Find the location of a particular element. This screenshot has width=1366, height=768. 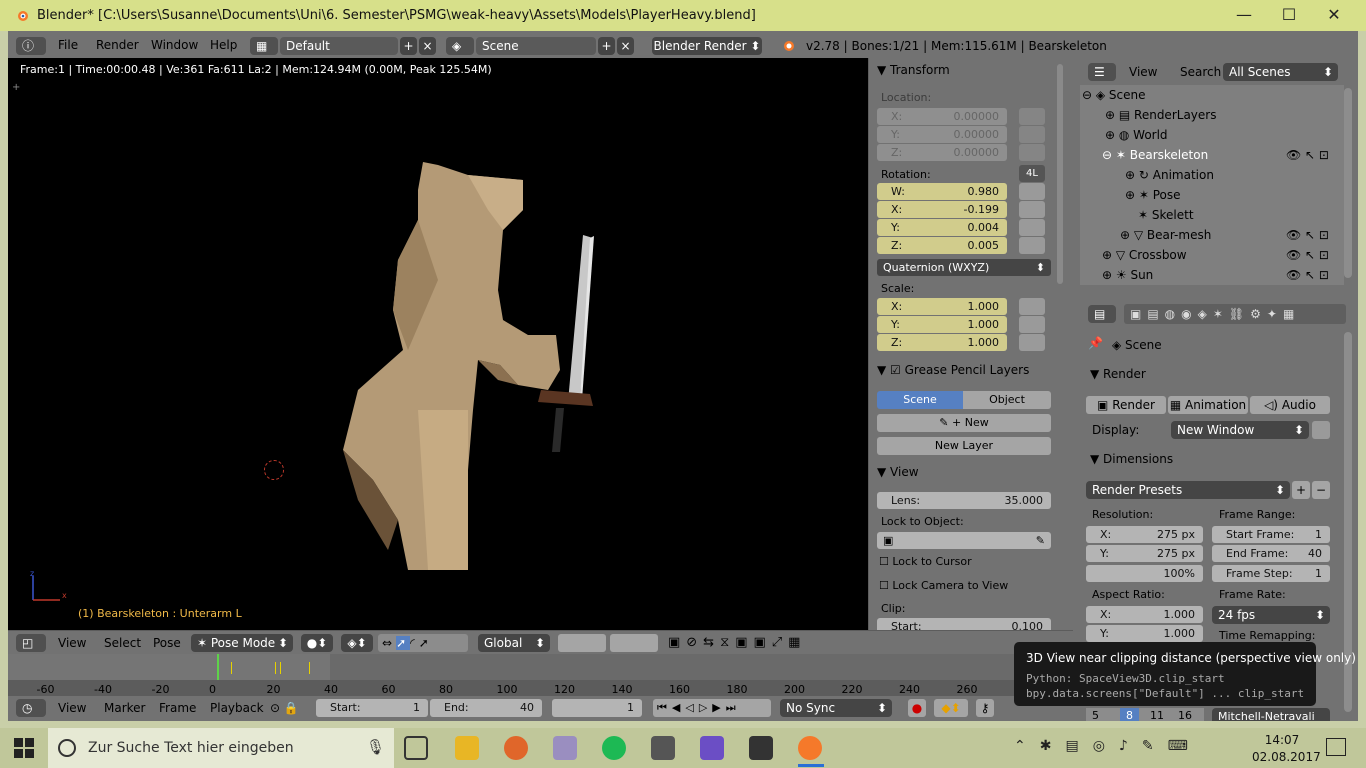

menu-render: Render is located at coordinates (117, 45).